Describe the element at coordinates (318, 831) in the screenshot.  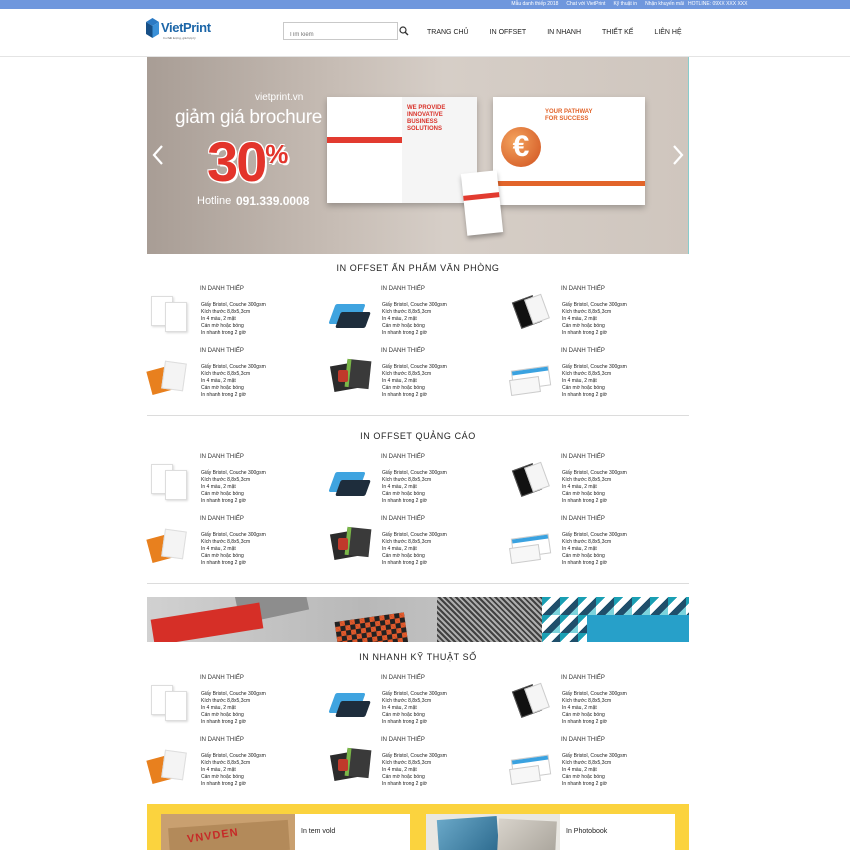
I see `promo-label-stamp: In tem vold` at that location.